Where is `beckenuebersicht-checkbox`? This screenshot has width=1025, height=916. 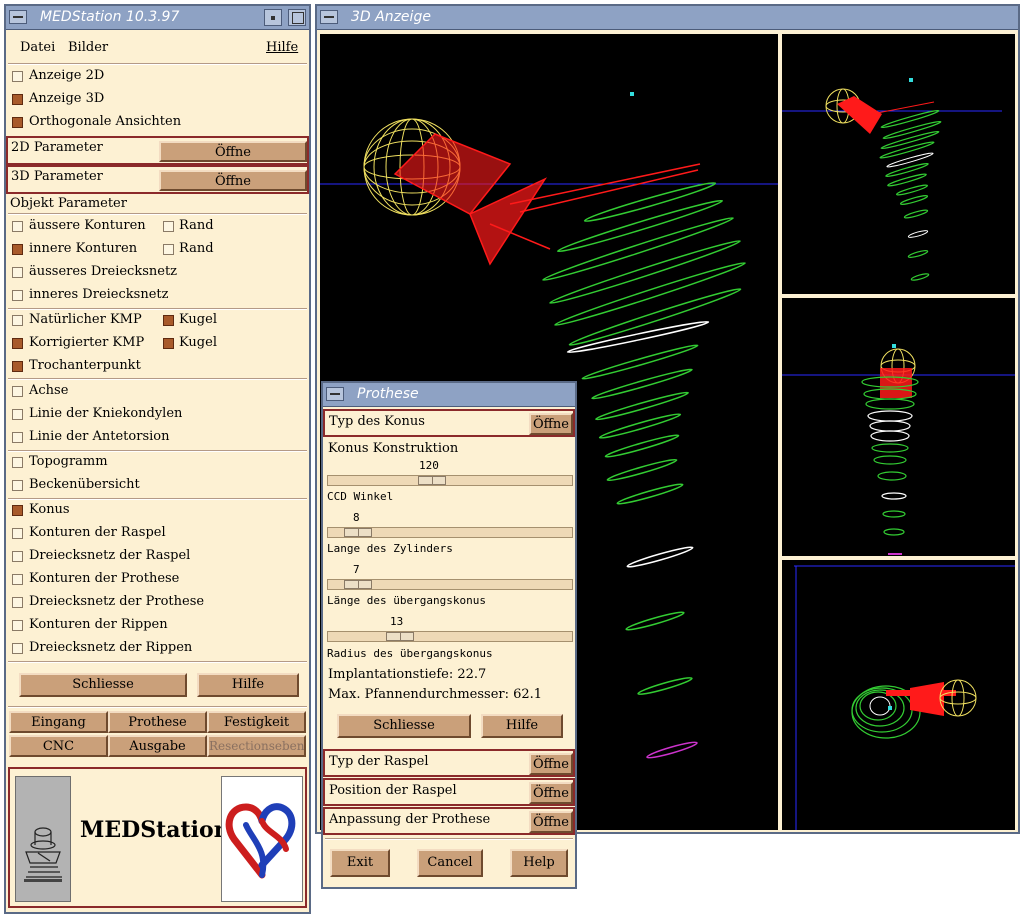
beckenuebersicht-checkbox is located at coordinates (17, 485).